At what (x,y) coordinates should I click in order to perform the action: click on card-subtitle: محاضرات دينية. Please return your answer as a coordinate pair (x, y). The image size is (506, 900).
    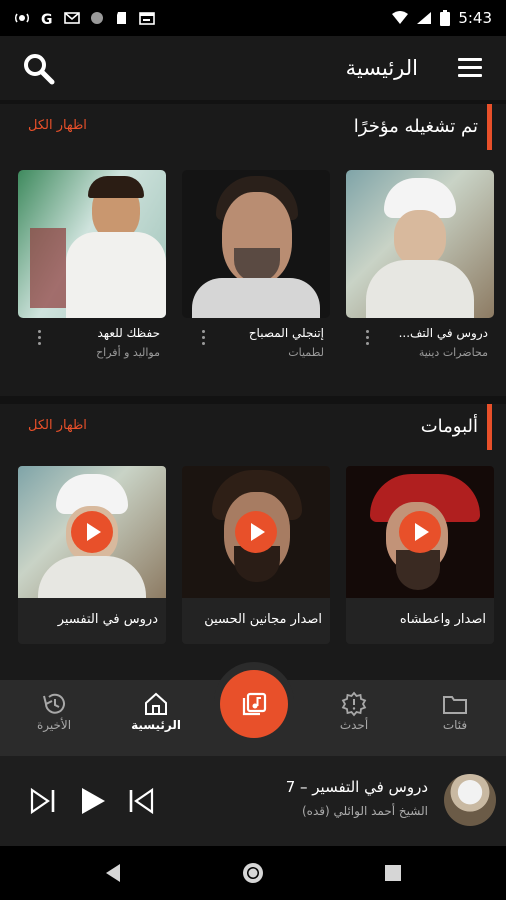
    Looking at the image, I should click on (453, 352).